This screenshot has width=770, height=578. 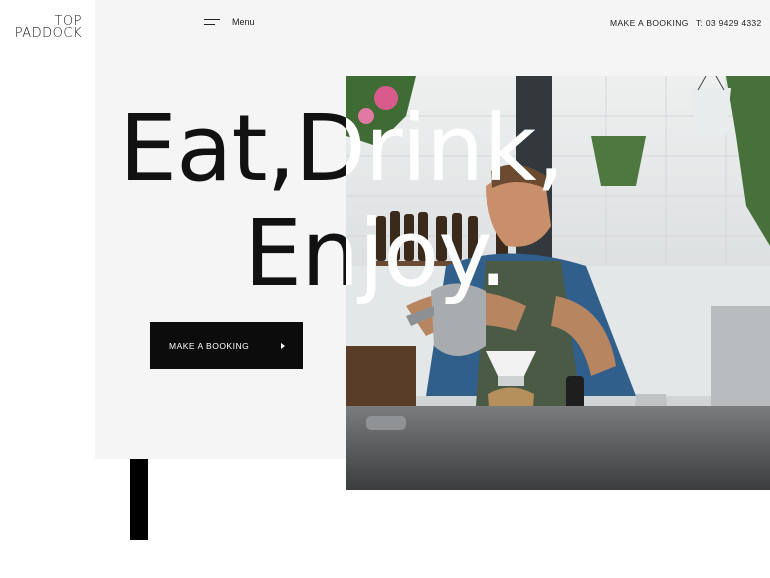 What do you see at coordinates (229, 22) in the screenshot?
I see `menu-button: Menu` at bounding box center [229, 22].